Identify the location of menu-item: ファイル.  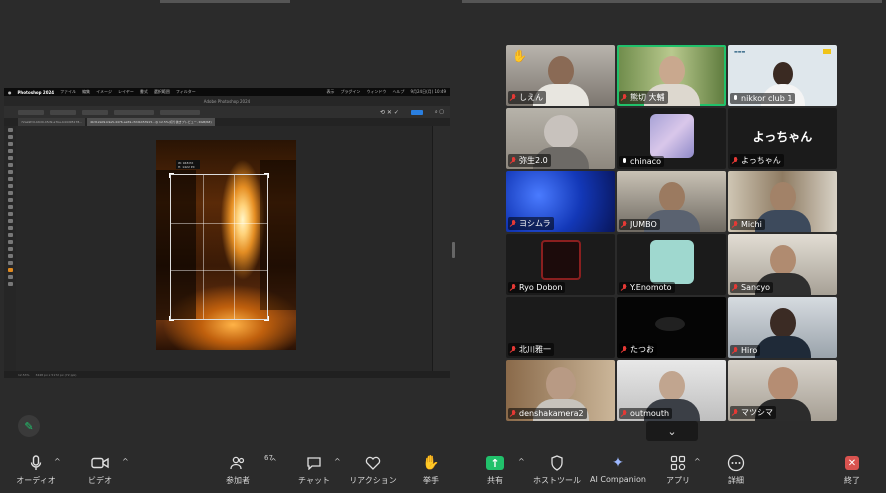
(68, 91).